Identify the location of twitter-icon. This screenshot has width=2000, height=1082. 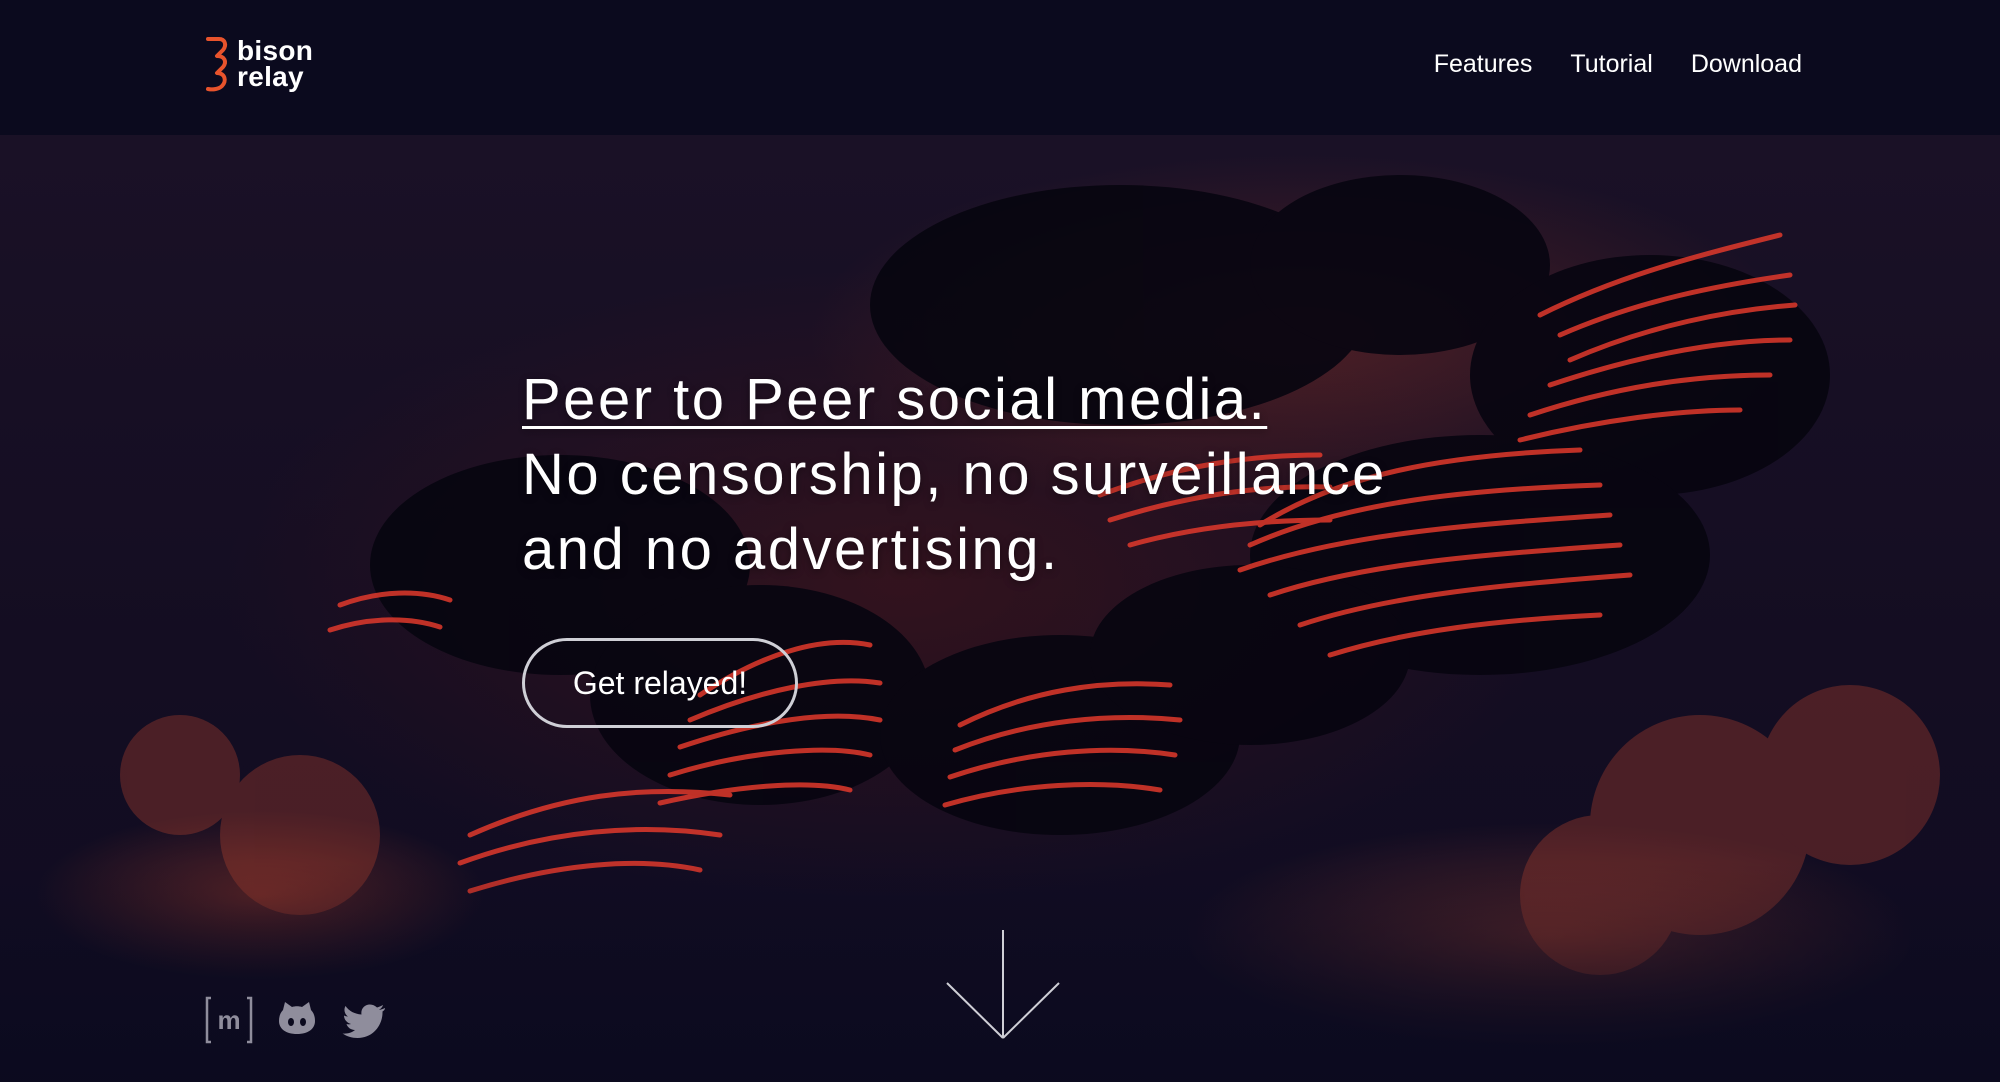
(363, 1021).